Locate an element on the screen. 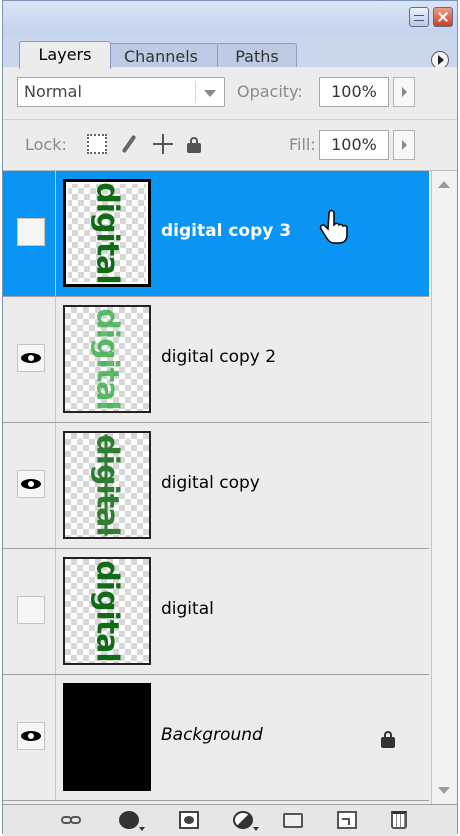 The height and width of the screenshot is (836, 460). tab-channels: Channels is located at coordinates (161, 56).